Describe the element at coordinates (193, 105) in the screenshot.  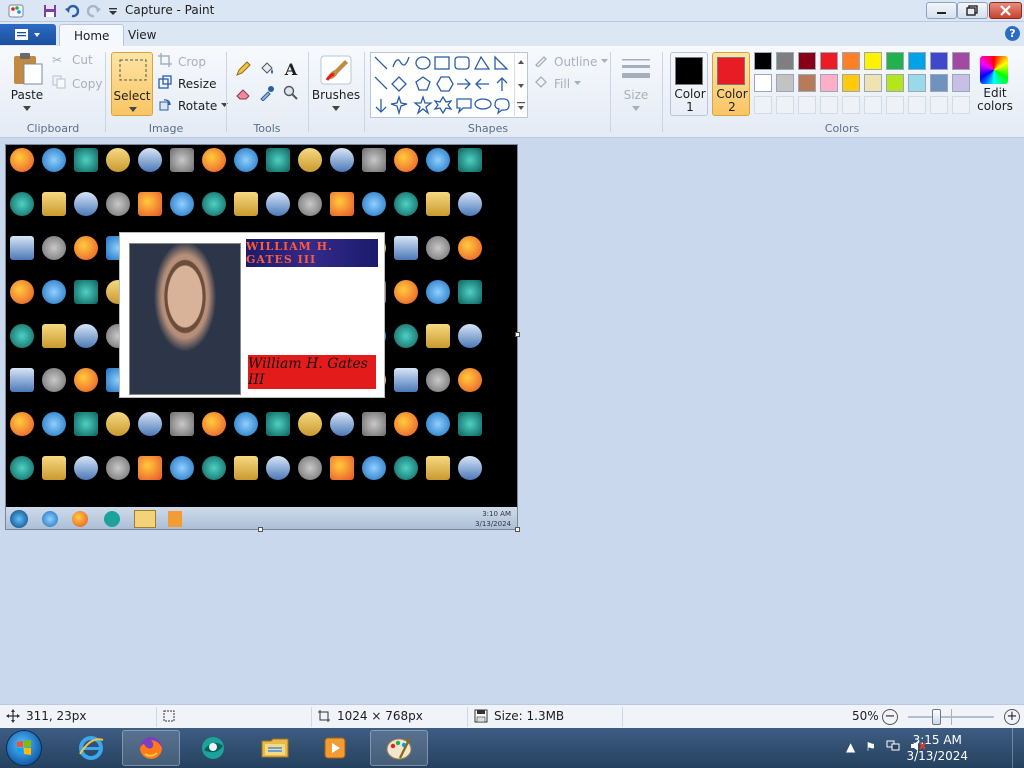
I see `rotate-button: Rotate` at that location.